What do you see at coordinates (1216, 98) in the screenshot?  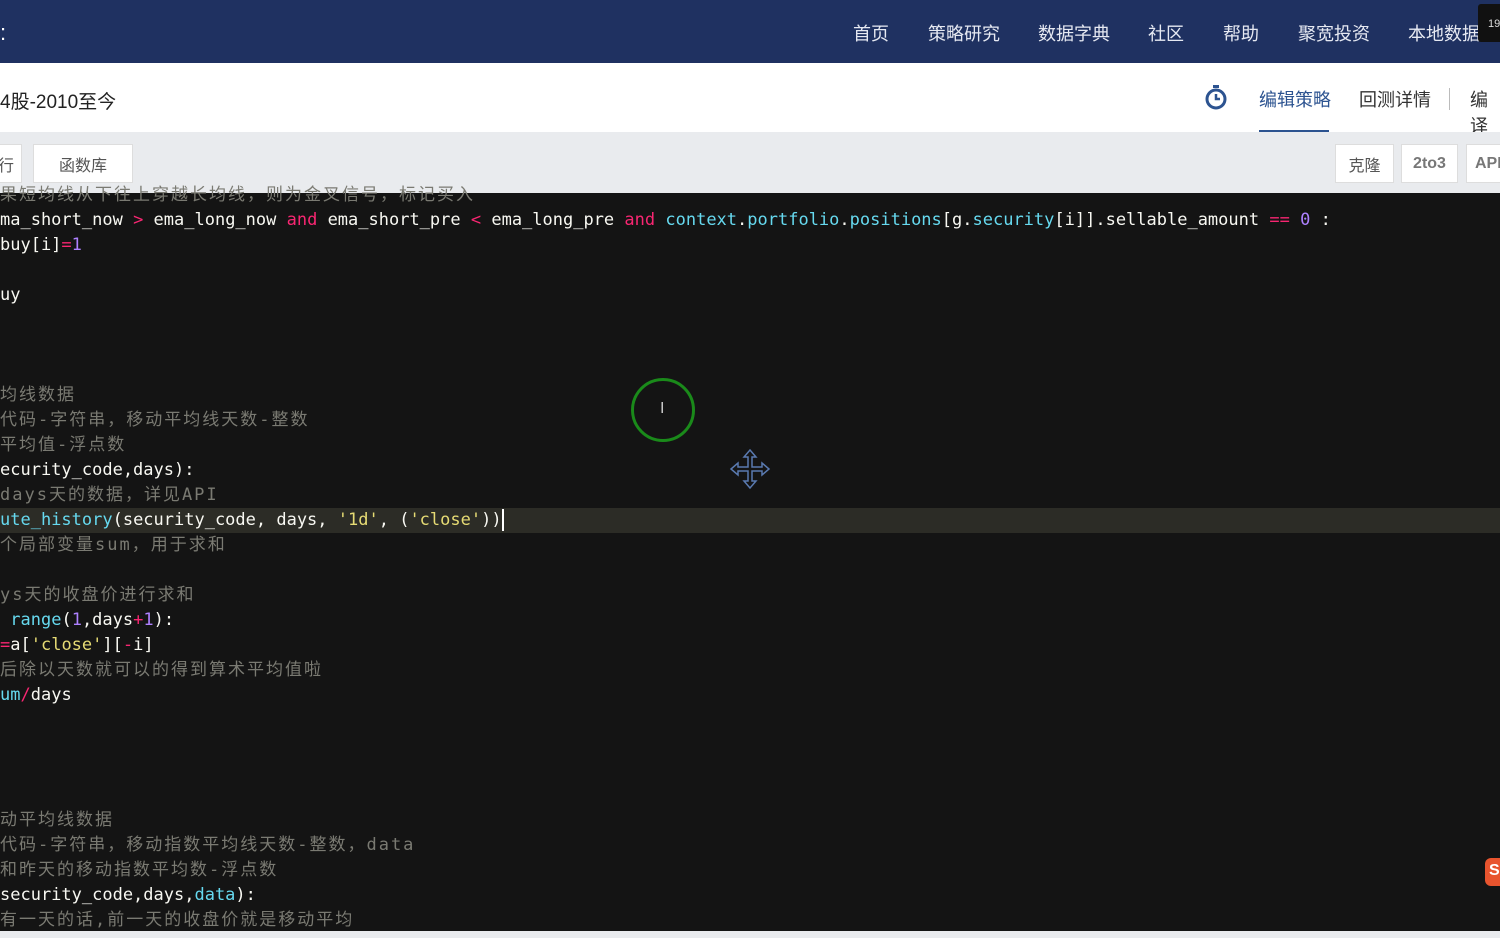 I see `timer-icon` at bounding box center [1216, 98].